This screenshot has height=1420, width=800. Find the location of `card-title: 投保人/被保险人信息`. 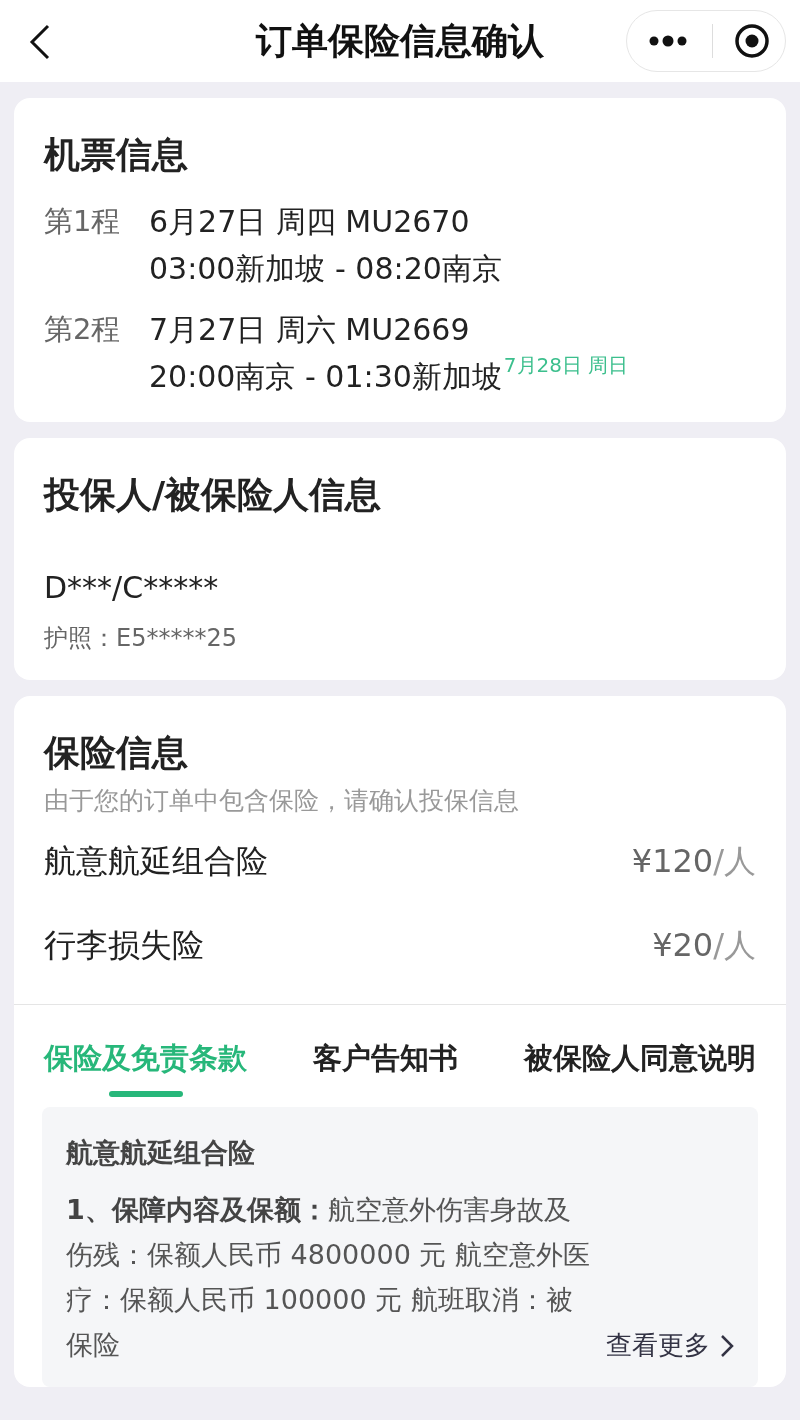

card-title: 投保人/被保险人信息 is located at coordinates (213, 495).